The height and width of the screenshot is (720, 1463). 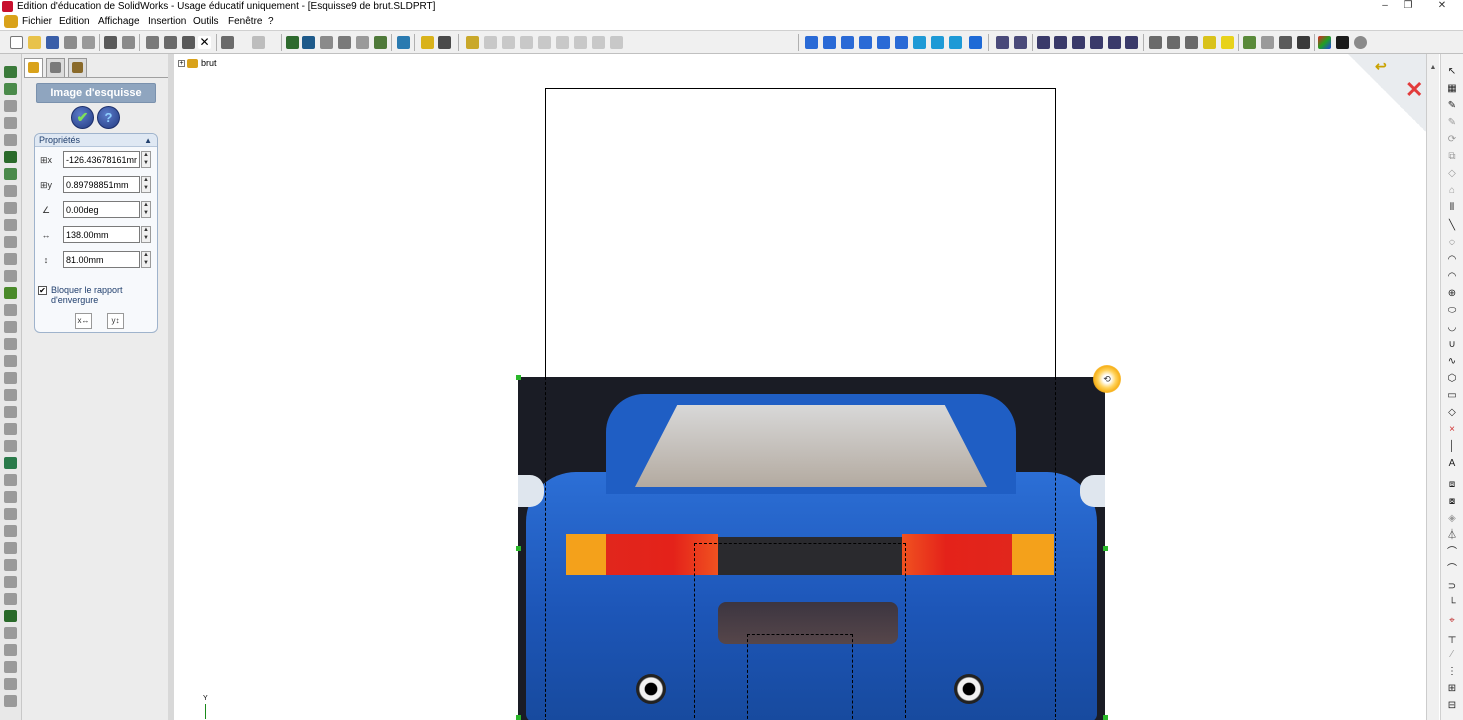 I want to click on axis-icon, so click(x=10, y=429).